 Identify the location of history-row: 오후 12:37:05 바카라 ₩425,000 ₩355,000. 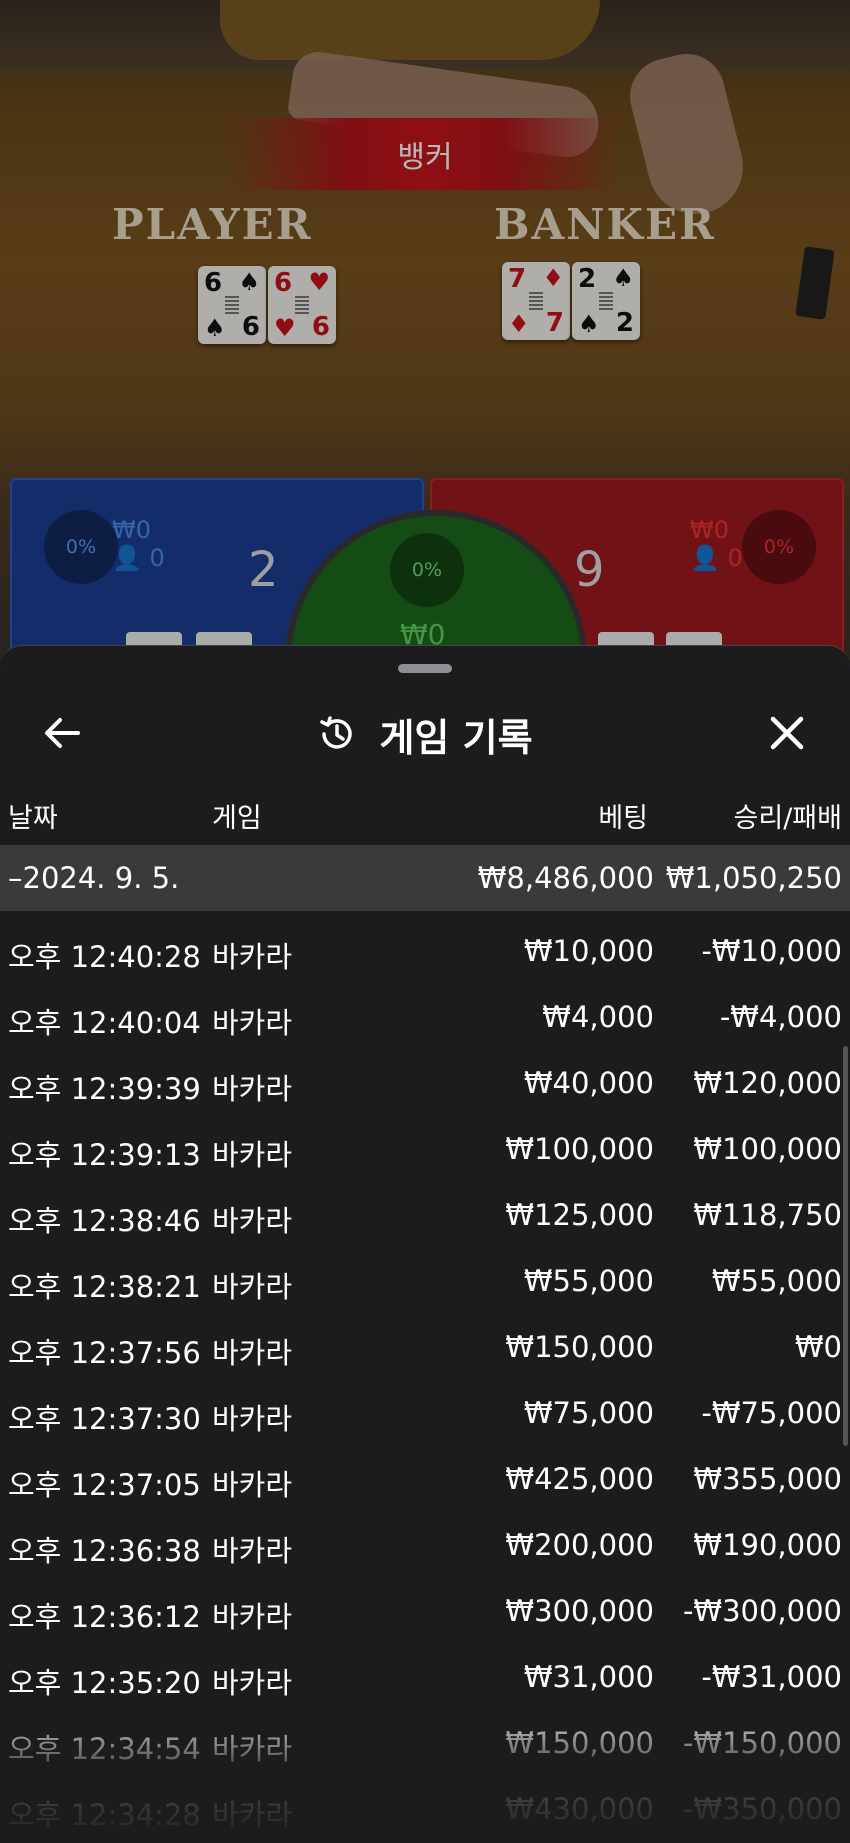
(425, 1479).